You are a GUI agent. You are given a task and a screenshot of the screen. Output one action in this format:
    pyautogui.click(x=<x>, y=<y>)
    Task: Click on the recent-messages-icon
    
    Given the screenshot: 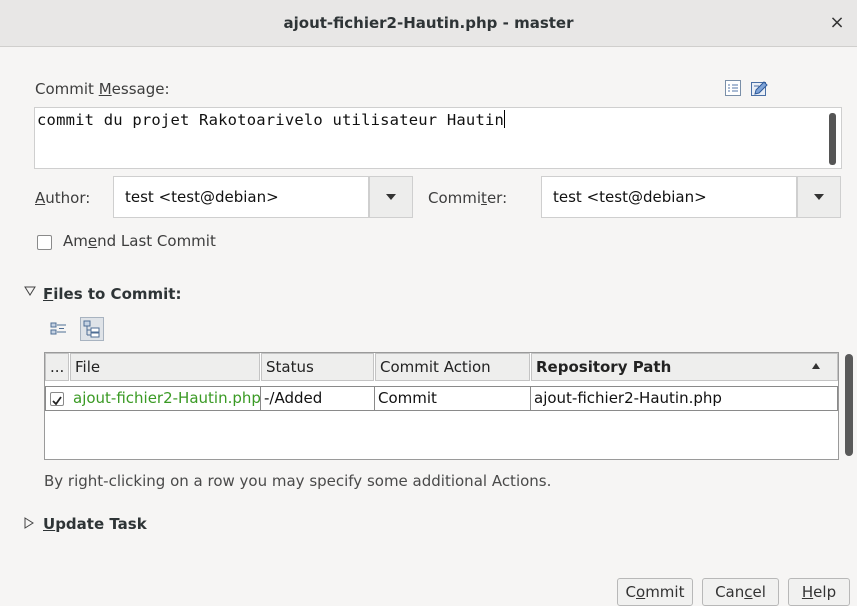 What is the action you would take?
    pyautogui.click(x=760, y=88)
    